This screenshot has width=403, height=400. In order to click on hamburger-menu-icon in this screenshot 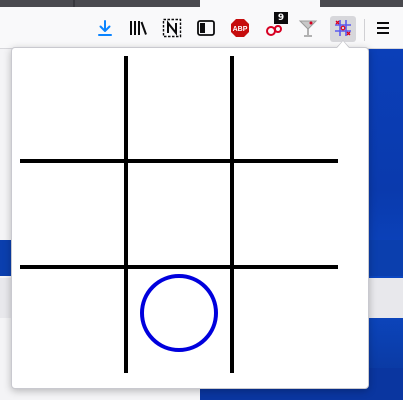, I will do `click(383, 28)`.